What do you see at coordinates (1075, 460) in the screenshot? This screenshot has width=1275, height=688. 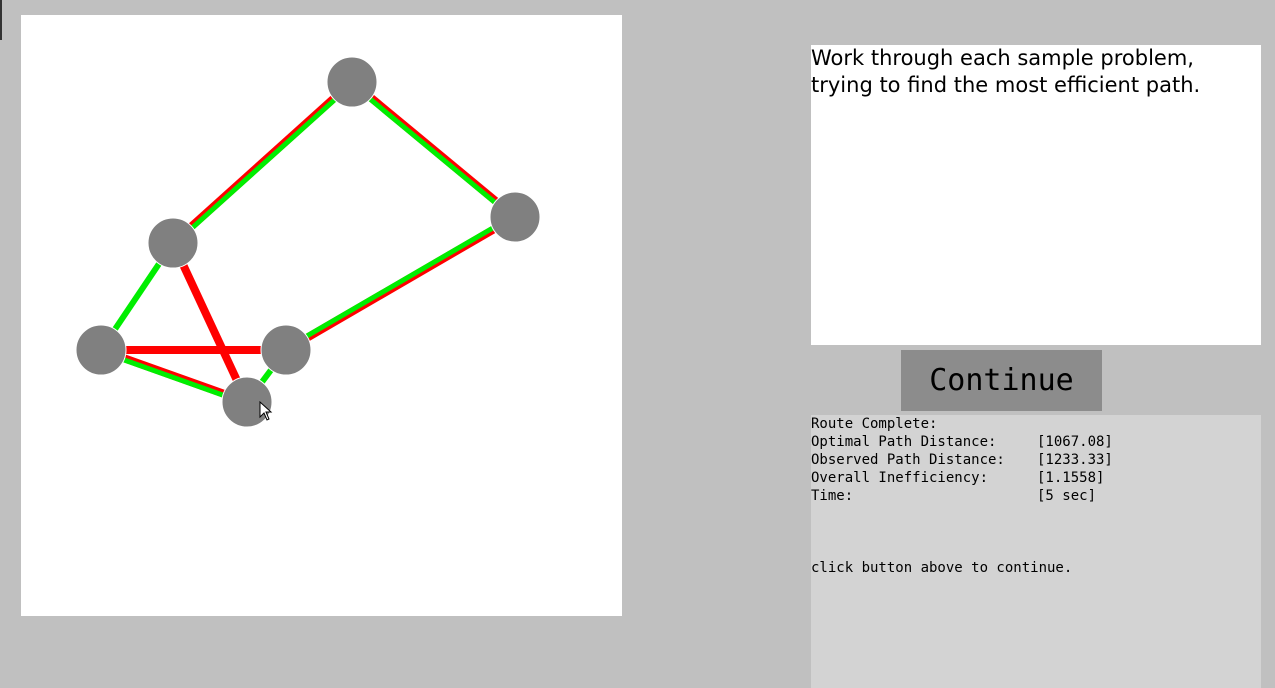 I see `result-value: [1233.33]` at bounding box center [1075, 460].